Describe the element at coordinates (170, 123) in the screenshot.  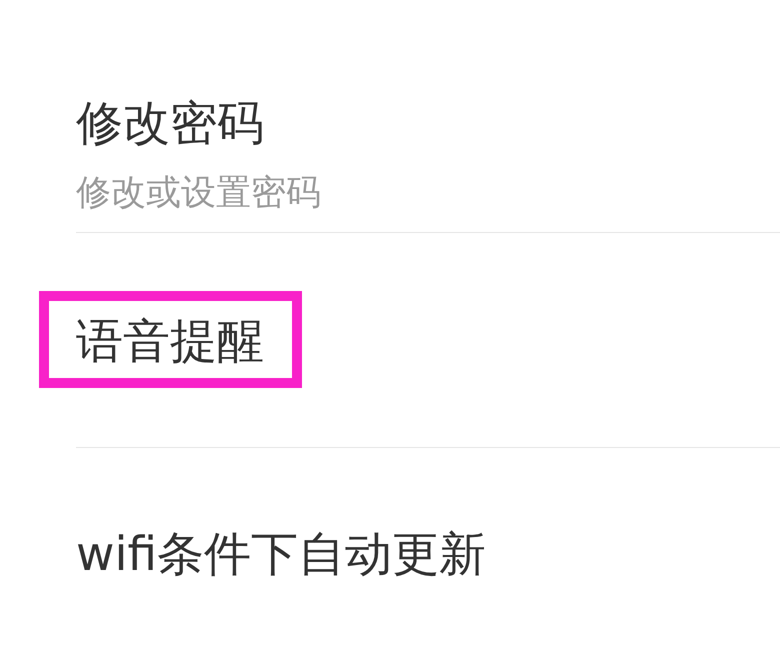
I see `setting-title: 修改密码` at that location.